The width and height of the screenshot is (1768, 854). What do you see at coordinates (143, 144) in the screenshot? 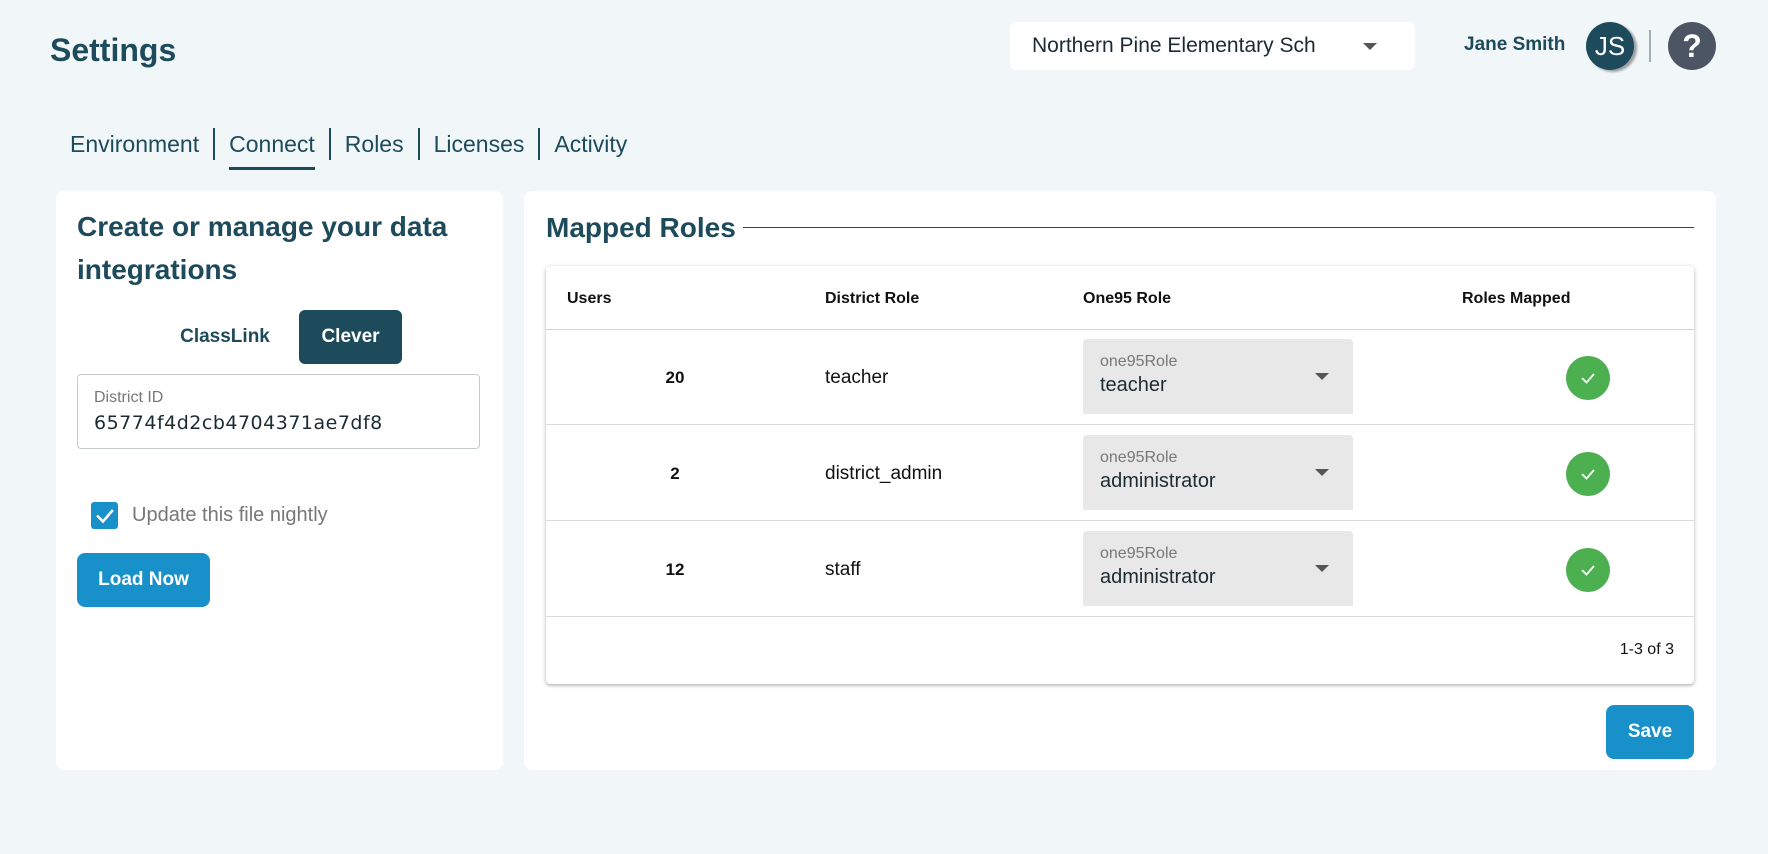
I see `tab-environment: Environment` at bounding box center [143, 144].